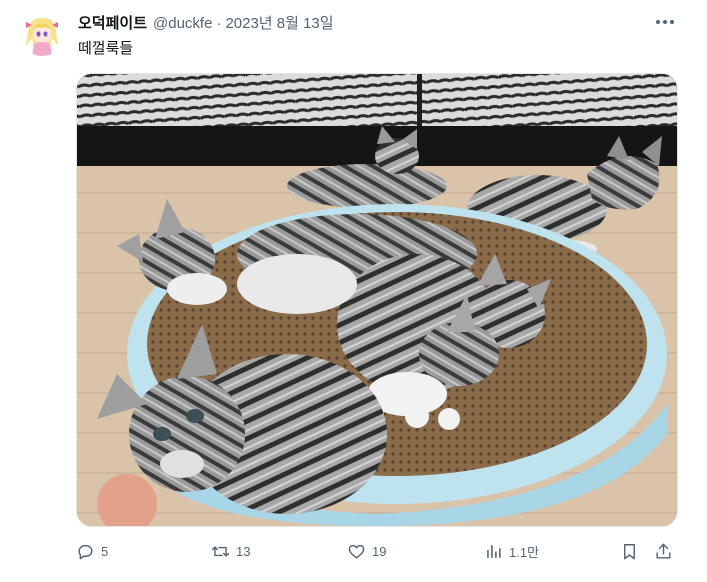 Image resolution: width=707 pixels, height=582 pixels. I want to click on post-date: 2023년 8월 13일, so click(279, 22).